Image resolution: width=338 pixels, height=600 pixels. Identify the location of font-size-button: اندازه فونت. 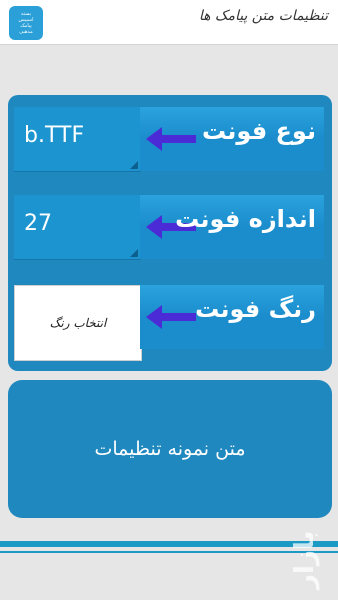
(232, 227).